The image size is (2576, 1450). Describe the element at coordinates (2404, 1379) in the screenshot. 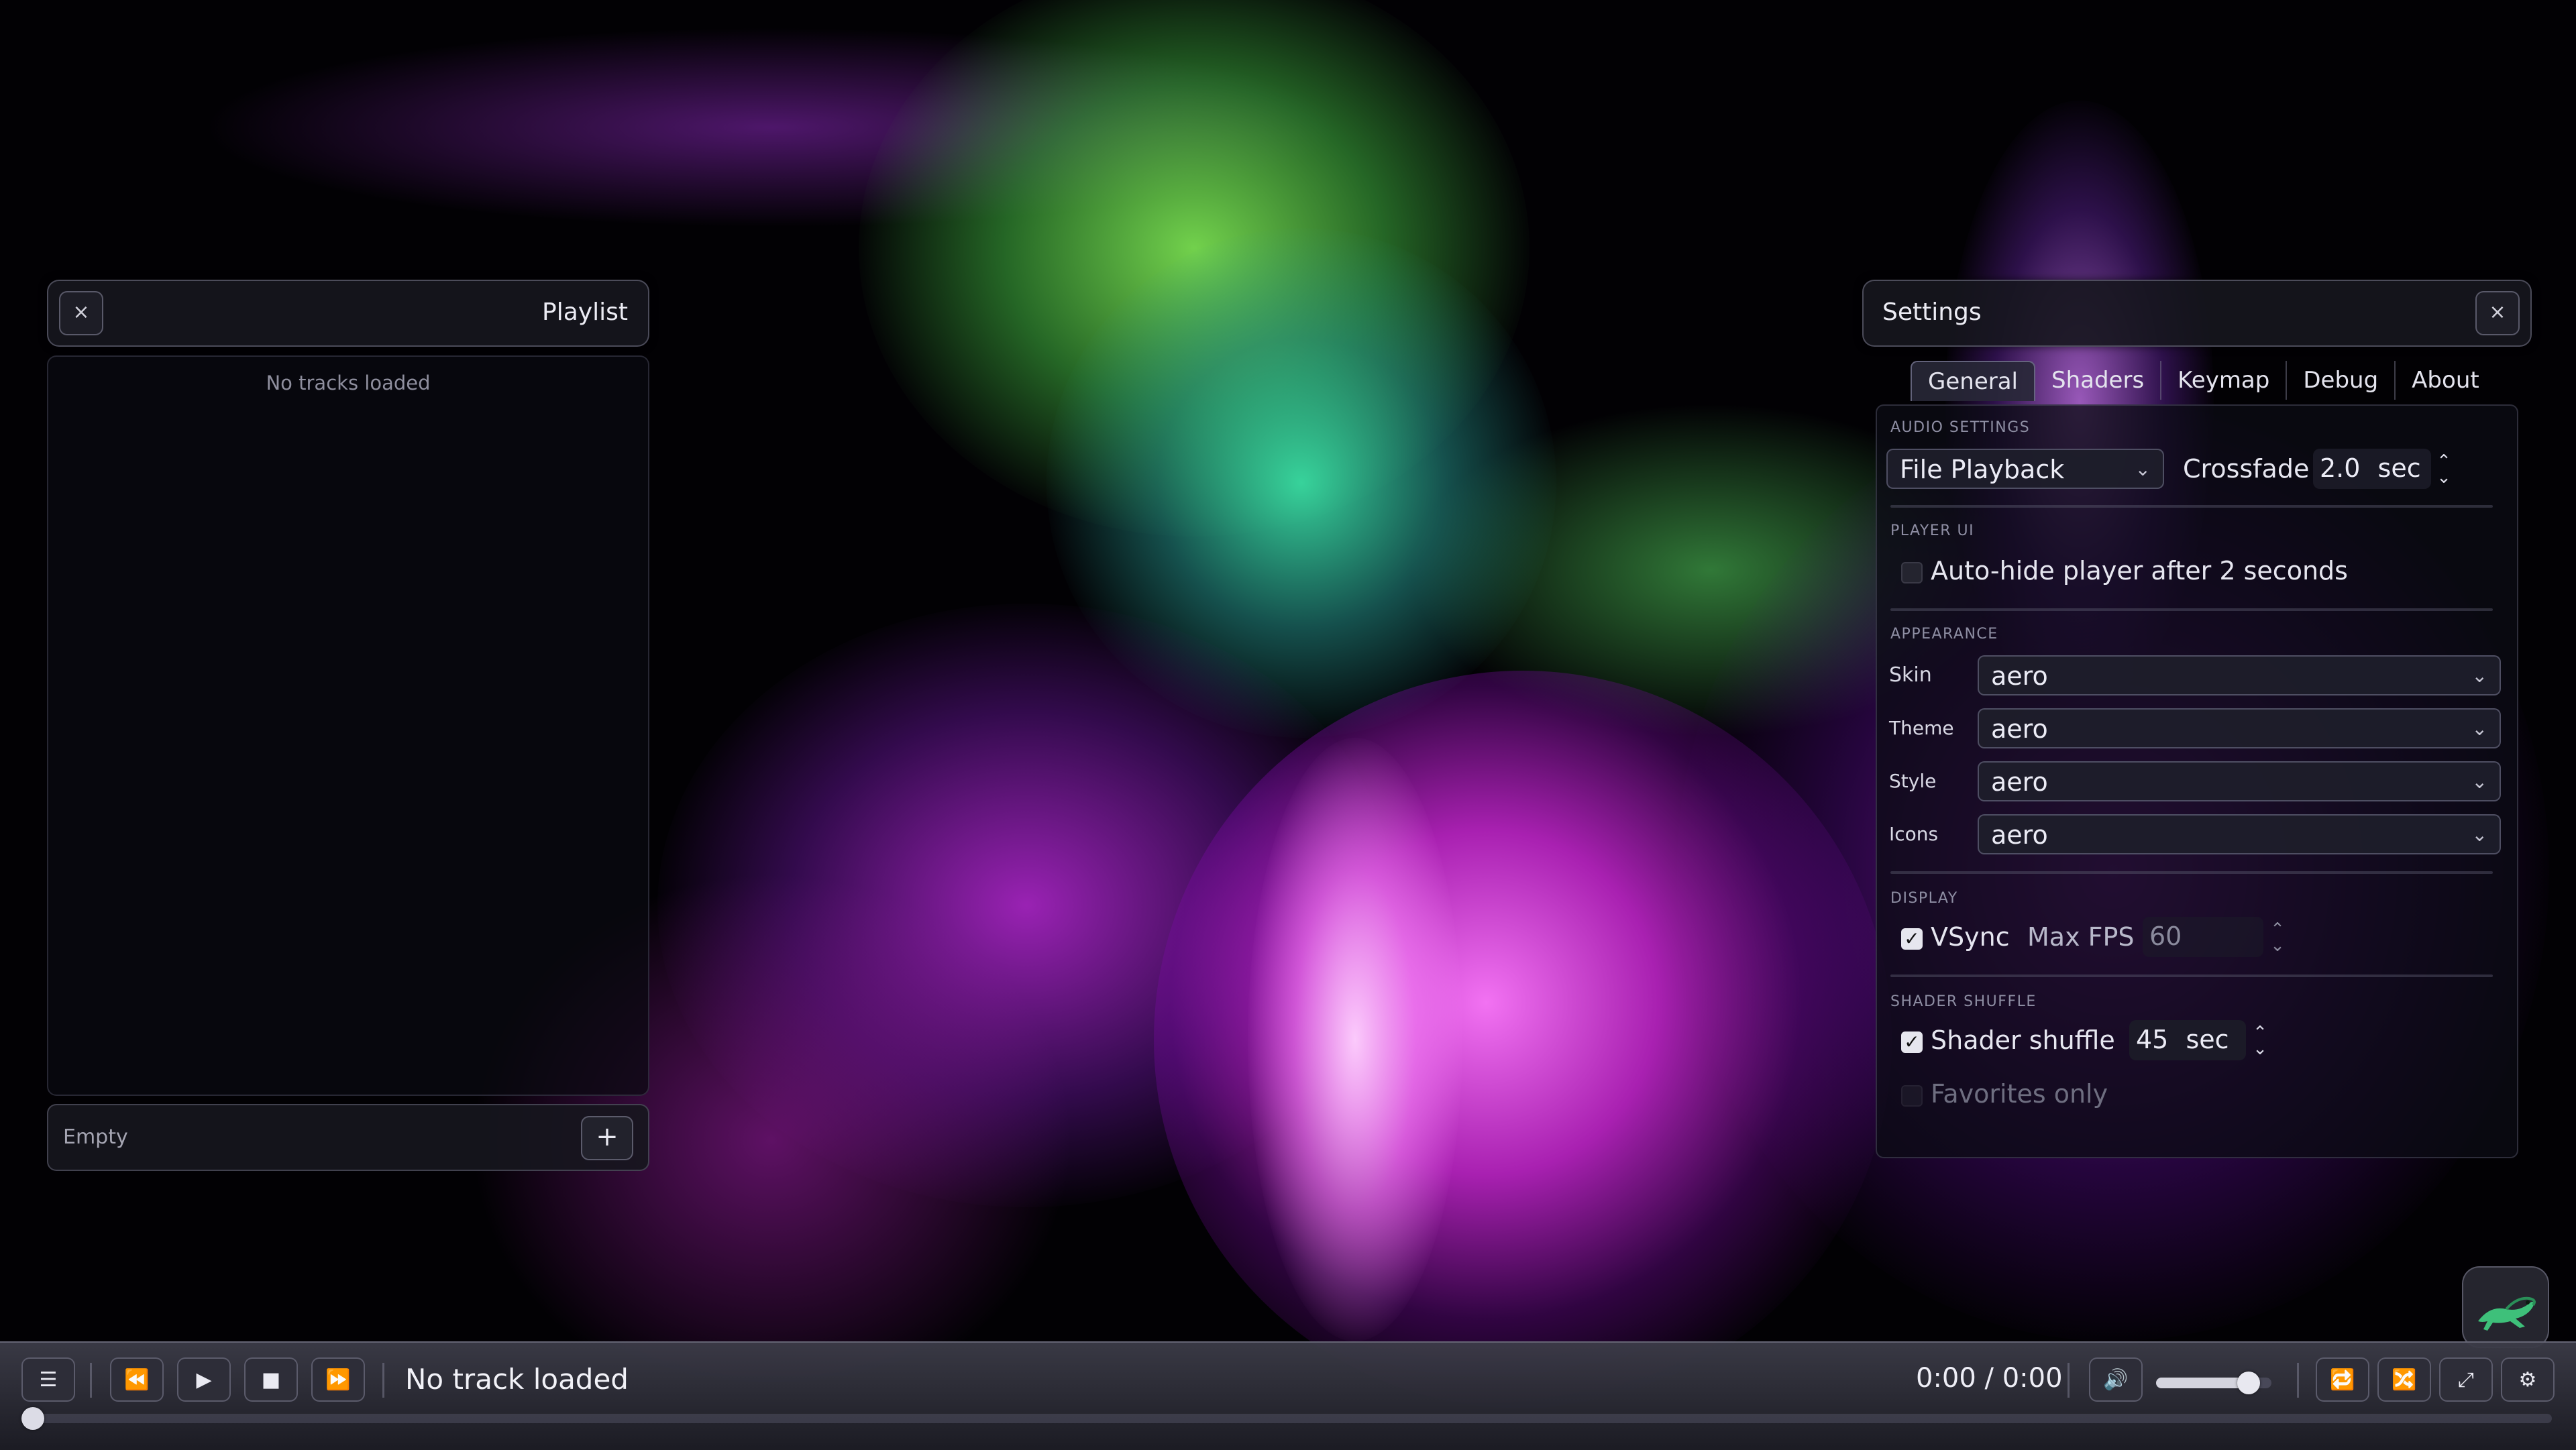

I see `shuffle-button: 🔀` at that location.